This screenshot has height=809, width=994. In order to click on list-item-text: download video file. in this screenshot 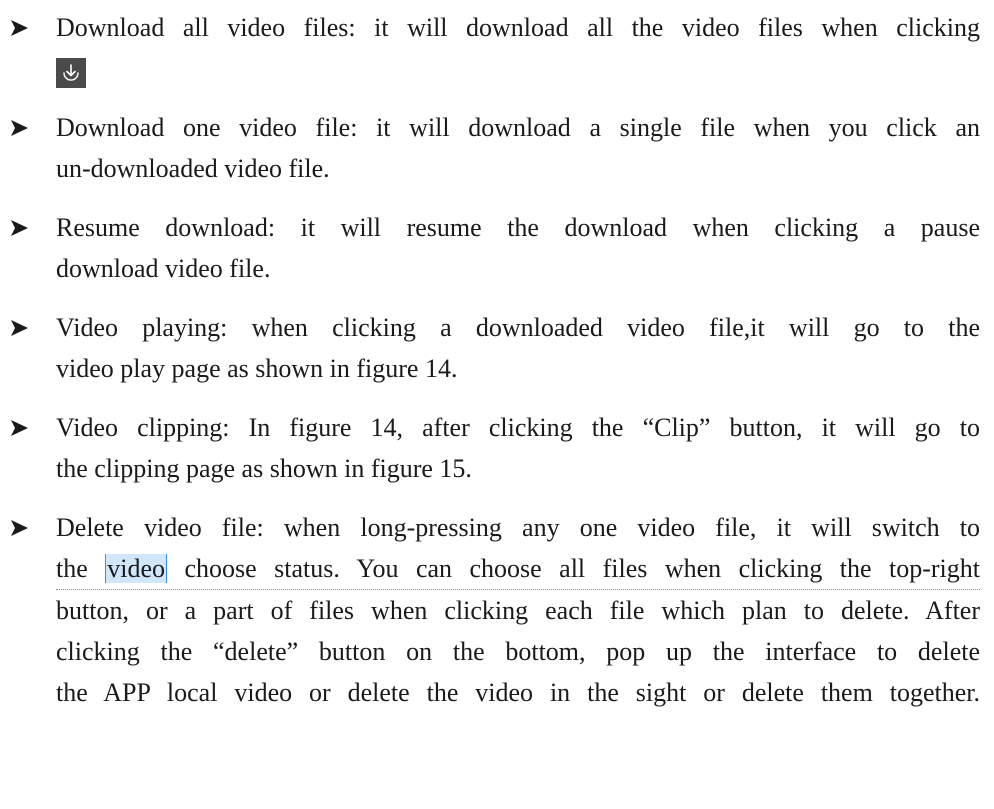, I will do `click(163, 268)`.